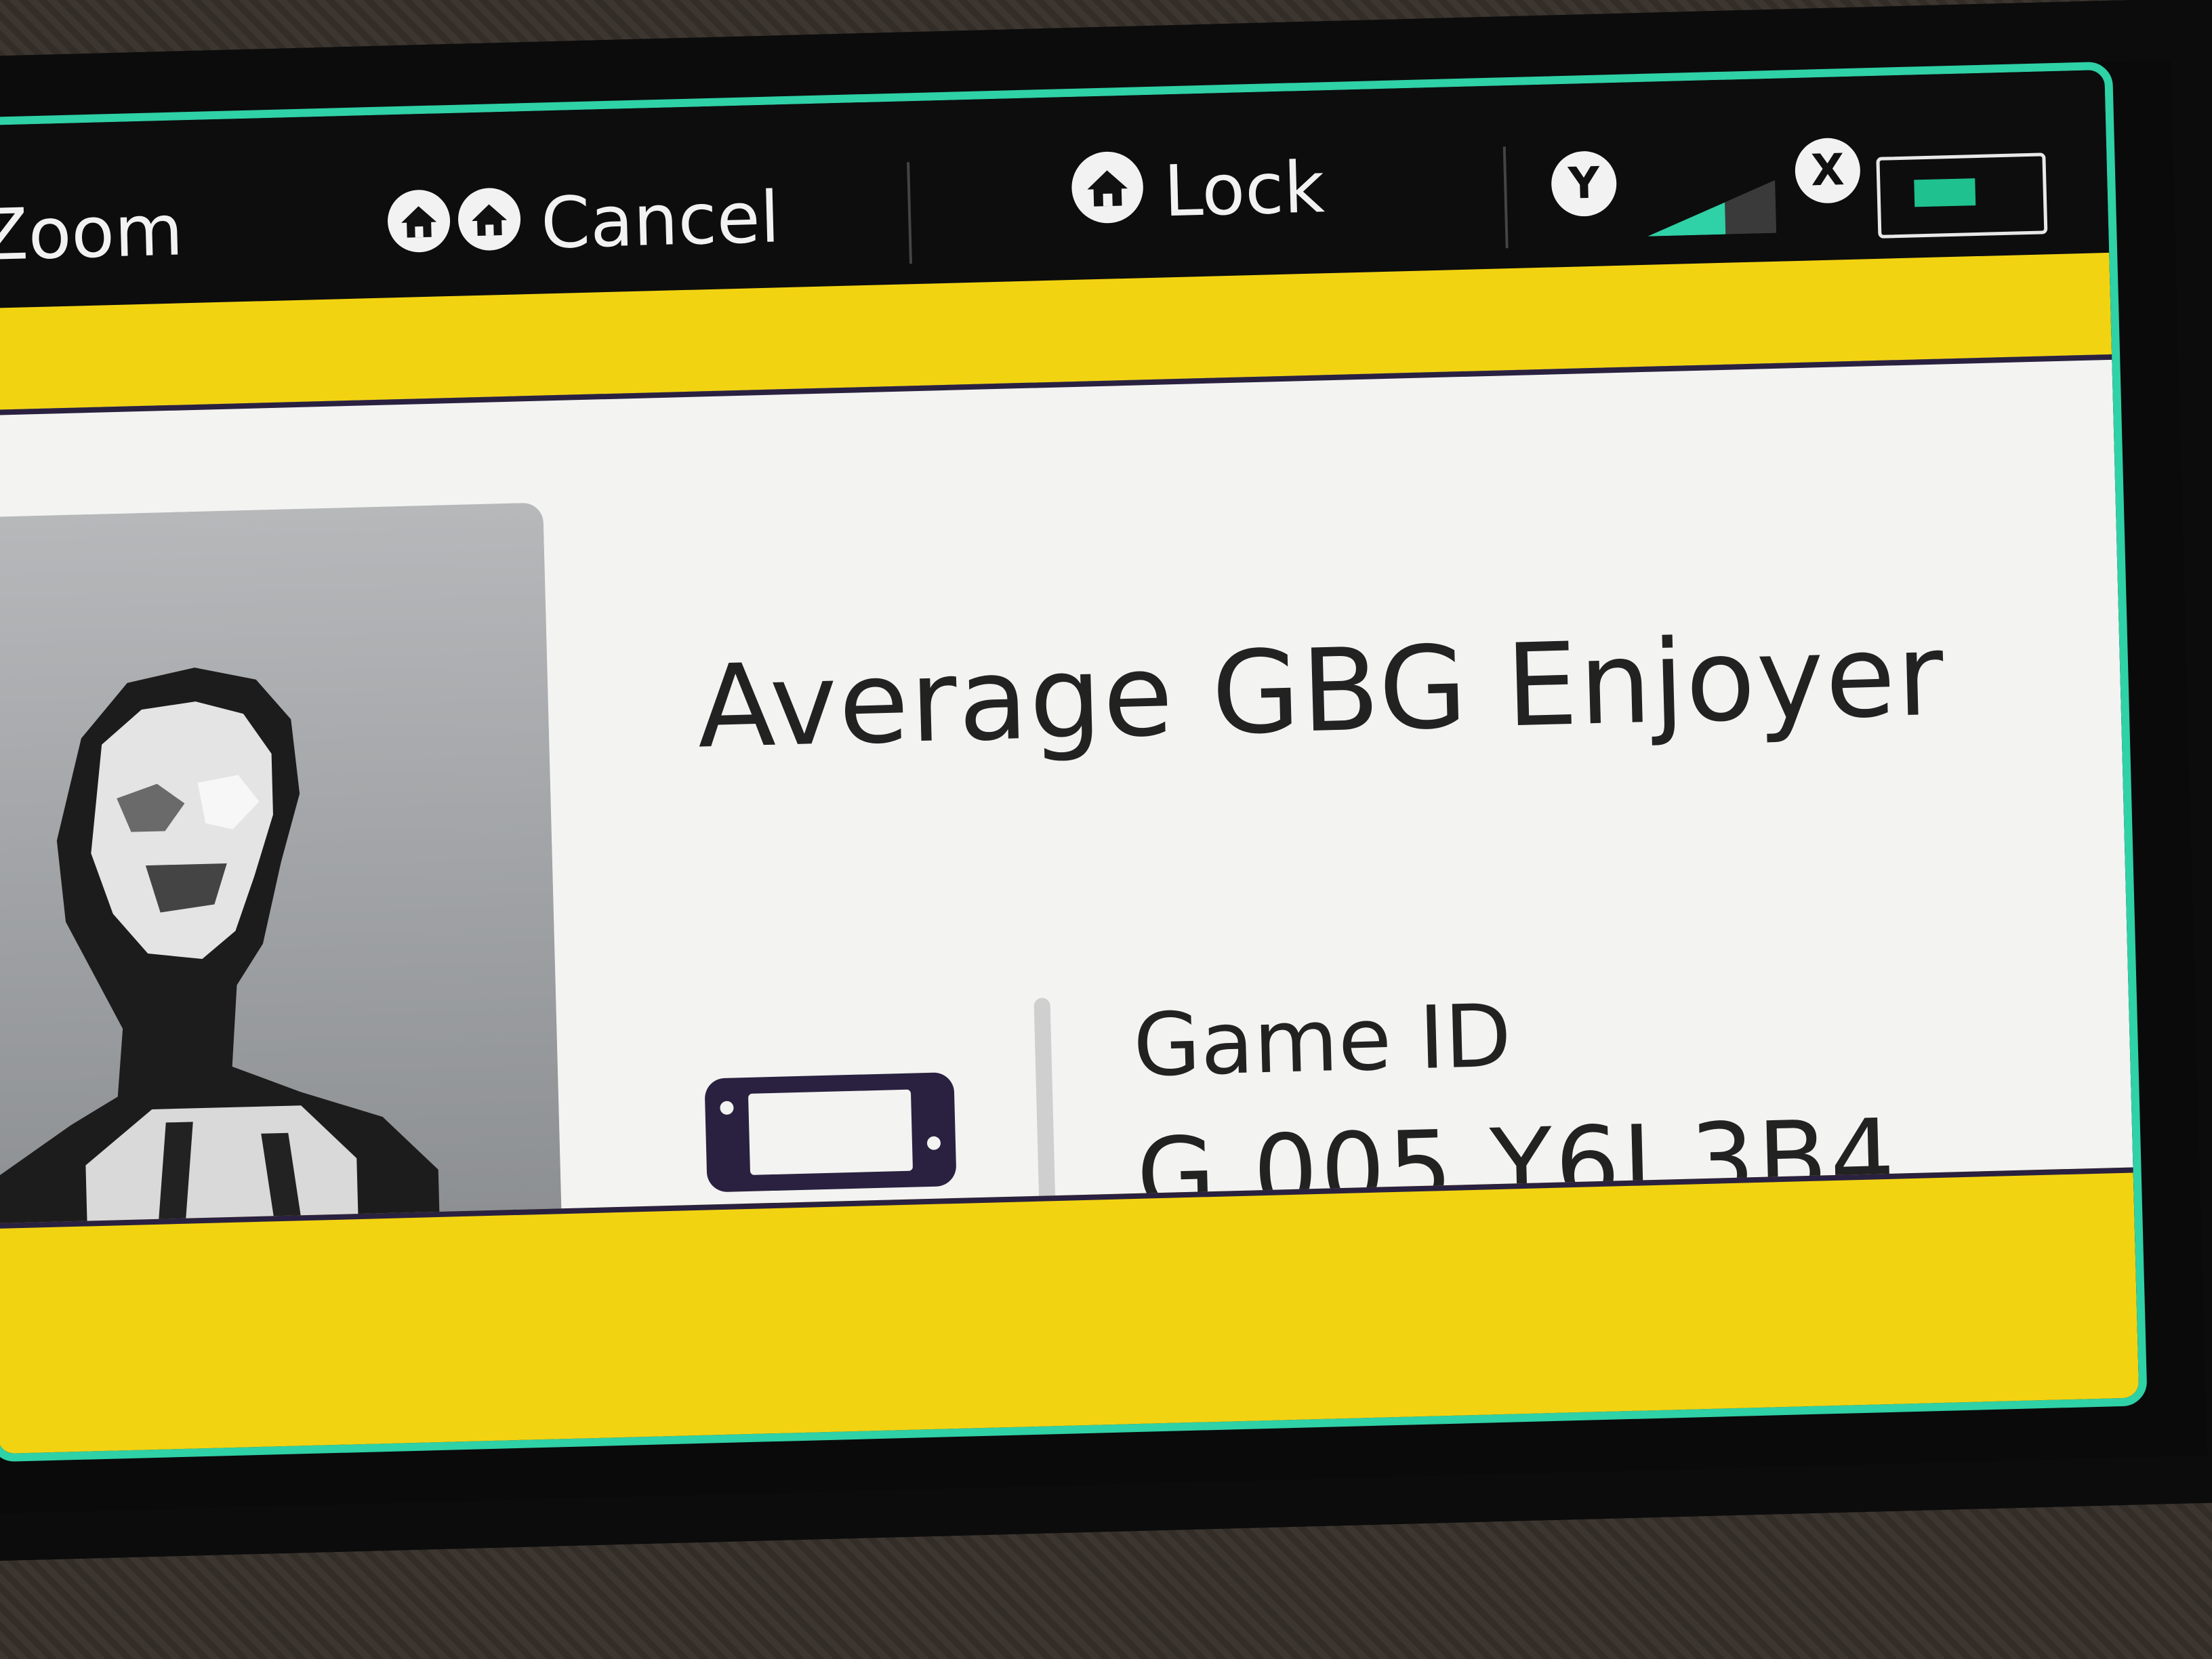 This screenshot has height=1659, width=2212. I want to click on y-button: Y, so click(1584, 184).